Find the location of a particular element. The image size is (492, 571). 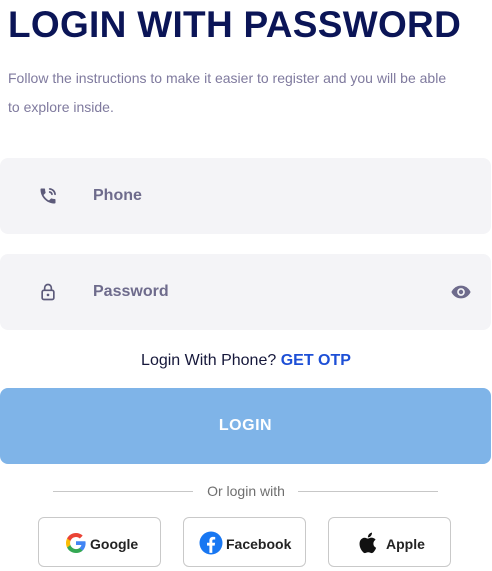

get-otp-link: GET OTP is located at coordinates (316, 360).